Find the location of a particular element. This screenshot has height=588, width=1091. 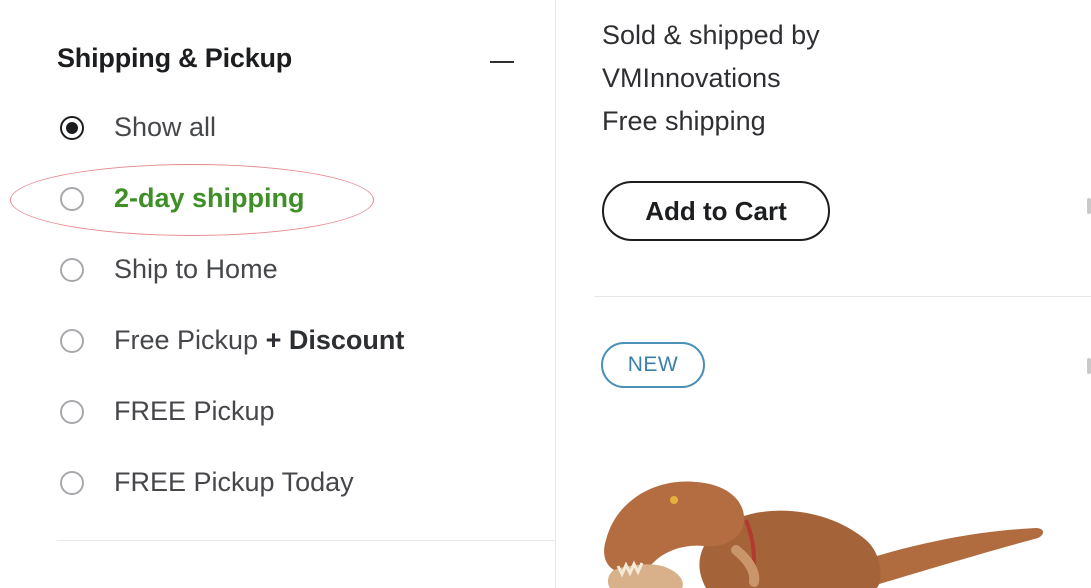

option-label: 2-day shipping is located at coordinates (209, 198).